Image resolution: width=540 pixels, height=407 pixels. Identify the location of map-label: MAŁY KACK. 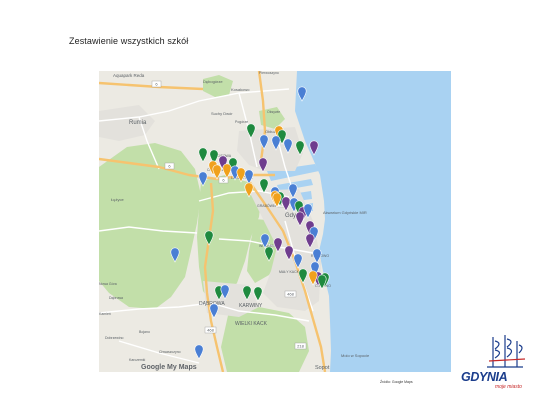
(289, 272).